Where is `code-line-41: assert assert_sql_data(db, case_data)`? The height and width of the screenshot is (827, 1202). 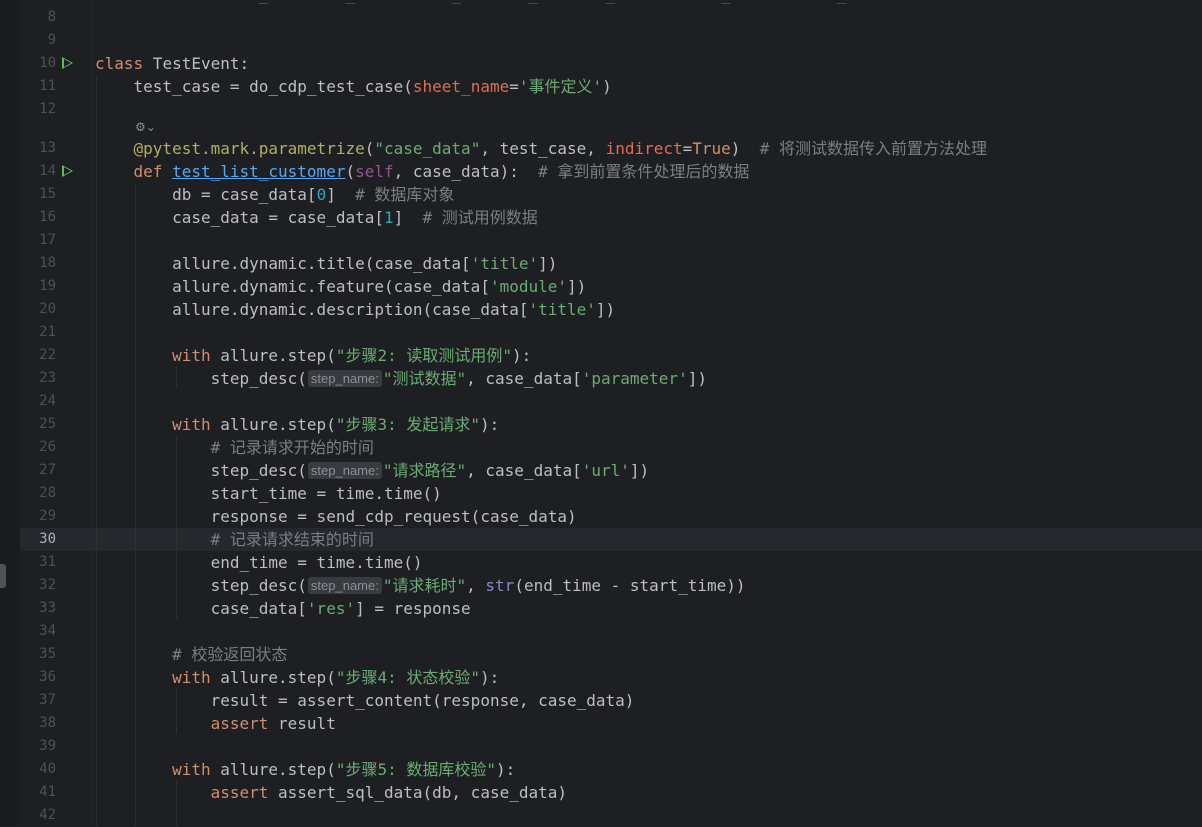 code-line-41: assert assert_sql_data(db, case_data) is located at coordinates (331, 792).